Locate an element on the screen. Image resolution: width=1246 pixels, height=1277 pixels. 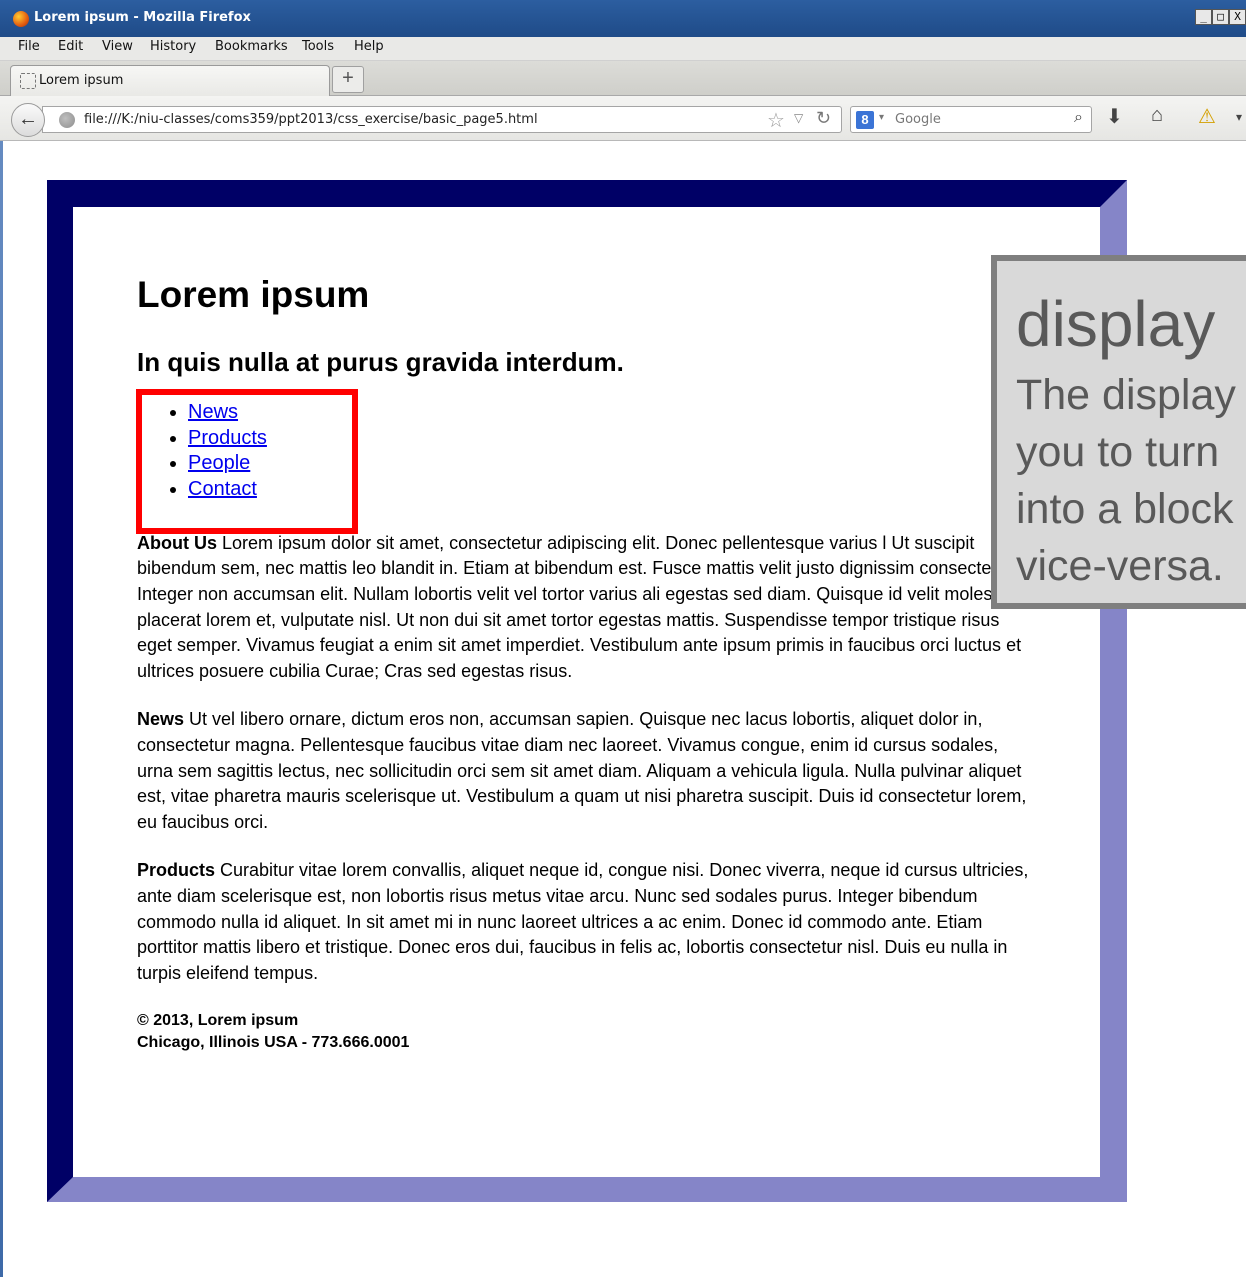
warning-icon: ⚠ is located at coordinates (1207, 116).